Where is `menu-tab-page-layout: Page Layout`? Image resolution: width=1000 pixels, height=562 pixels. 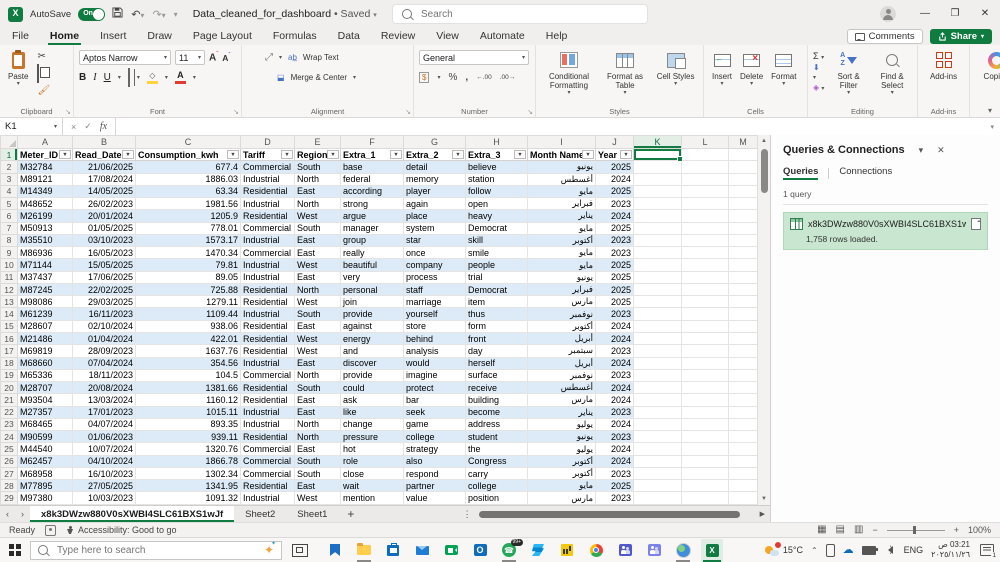 menu-tab-page-layout: Page Layout is located at coordinates (222, 37).